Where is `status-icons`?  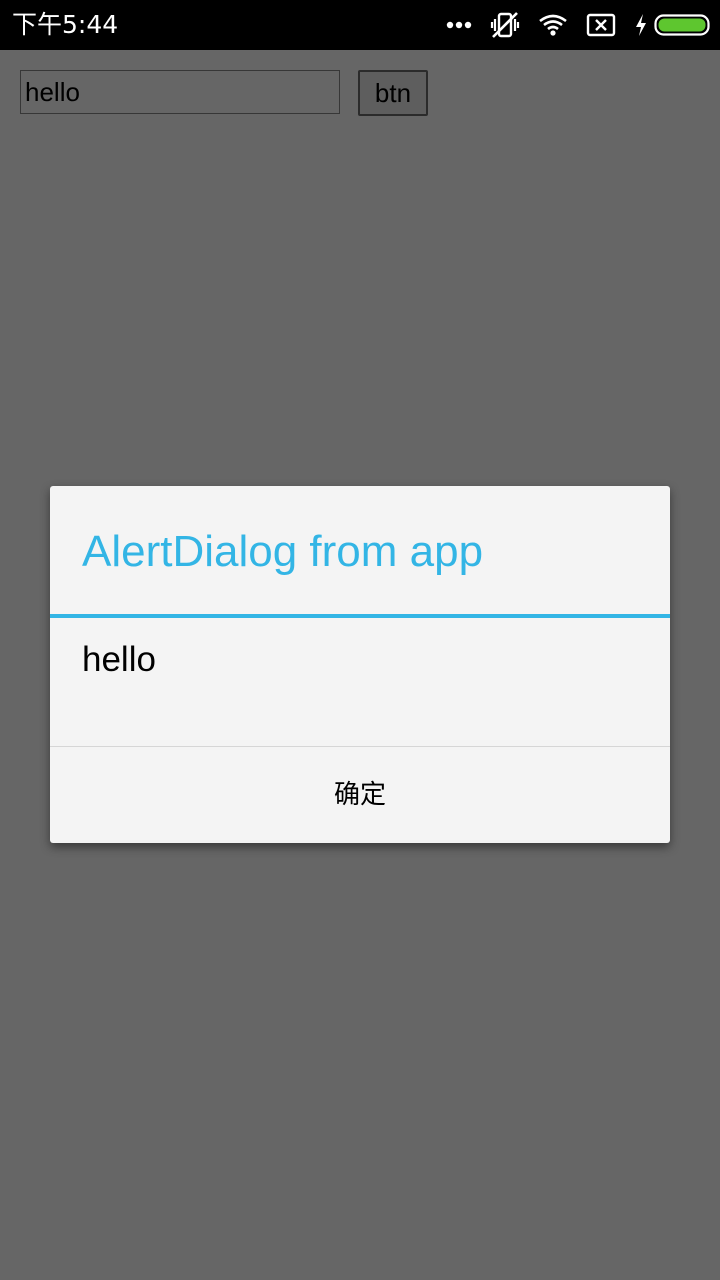
status-icons is located at coordinates (578, 25).